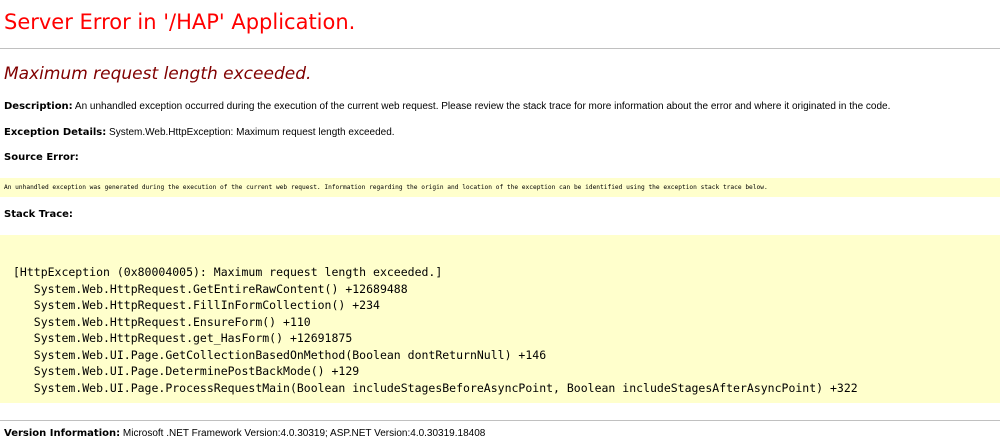 The height and width of the screenshot is (444, 1000). I want to click on error-message: Maximum request length exceeded., so click(158, 74).